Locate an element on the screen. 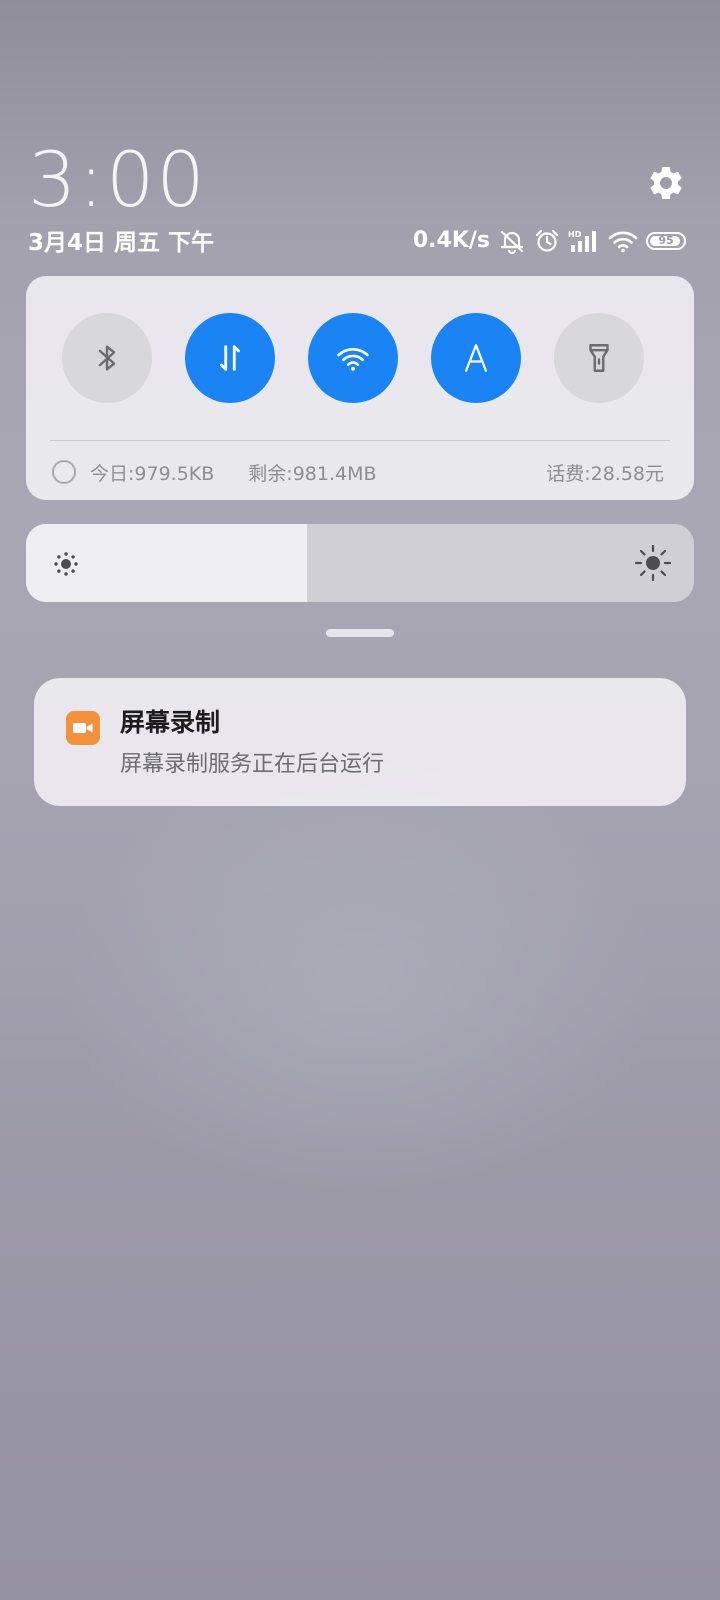 The height and width of the screenshot is (1600, 720). notification-screen-recording: 屏幕录制 屏幕录制服务正在后台运行 is located at coordinates (360, 742).